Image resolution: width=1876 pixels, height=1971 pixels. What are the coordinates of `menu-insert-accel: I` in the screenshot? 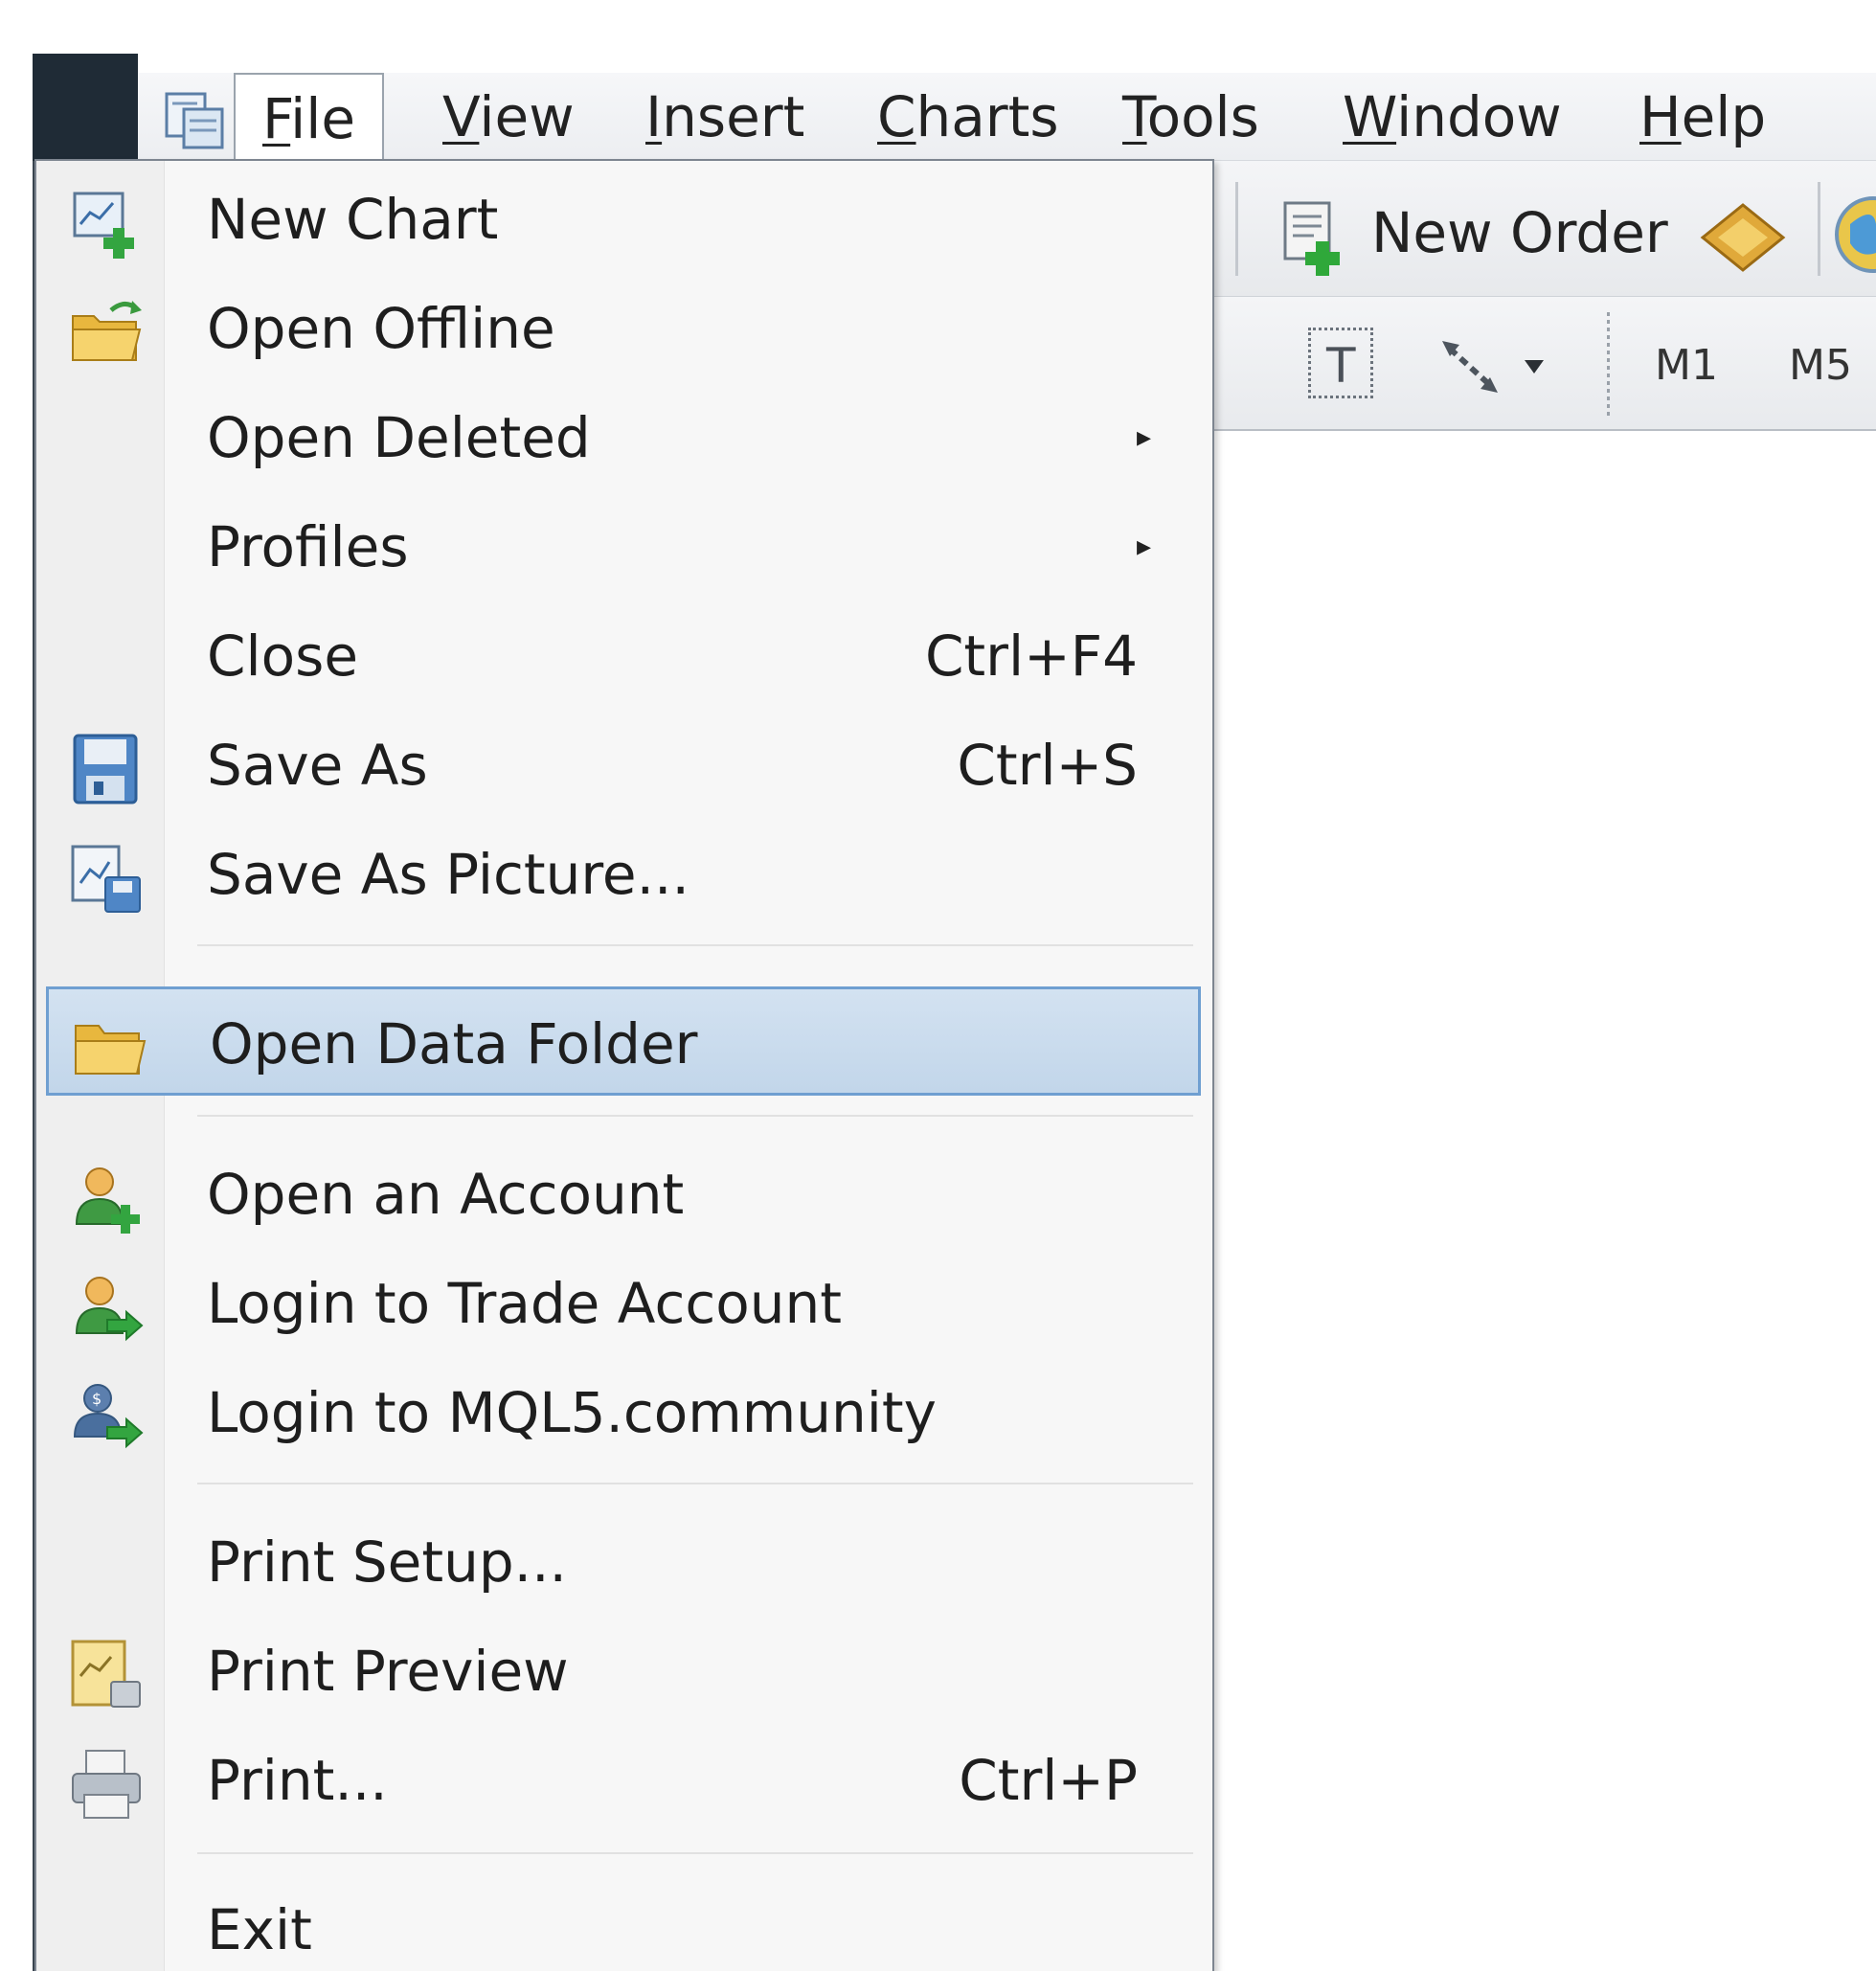 It's located at (654, 116).